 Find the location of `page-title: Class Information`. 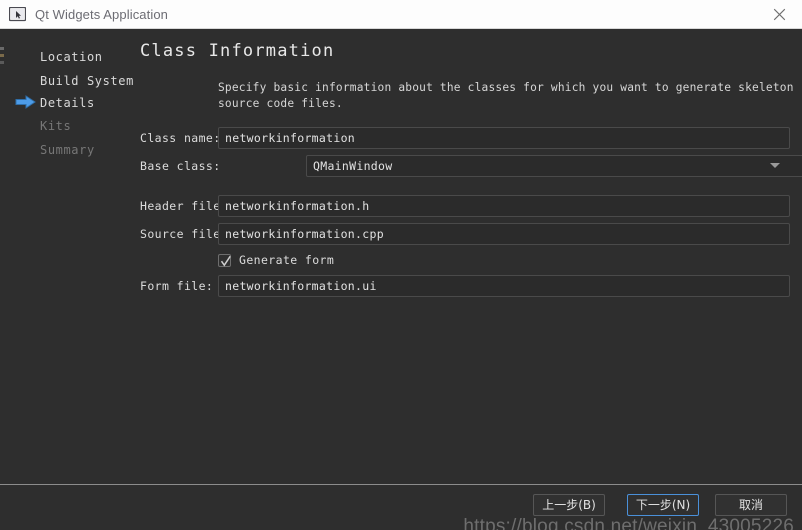

page-title: Class Information is located at coordinates (237, 51).